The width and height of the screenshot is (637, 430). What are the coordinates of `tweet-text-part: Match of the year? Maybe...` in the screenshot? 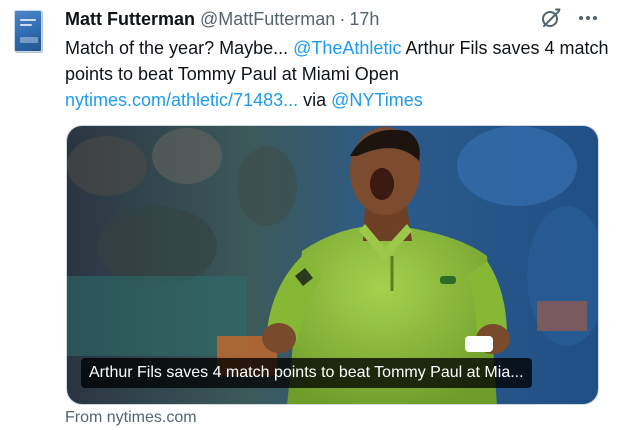 It's located at (179, 48).